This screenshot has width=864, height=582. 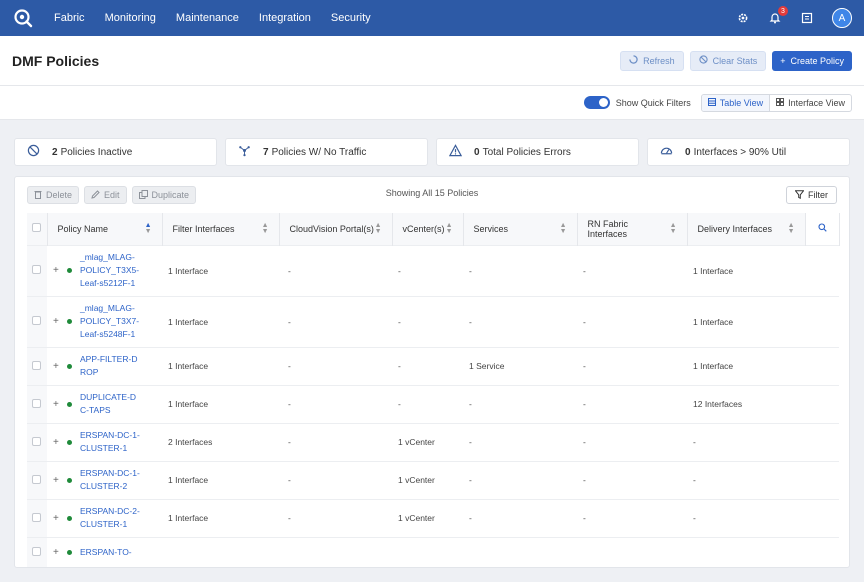 What do you see at coordinates (596, 102) in the screenshot?
I see `quick-filters-toggle` at bounding box center [596, 102].